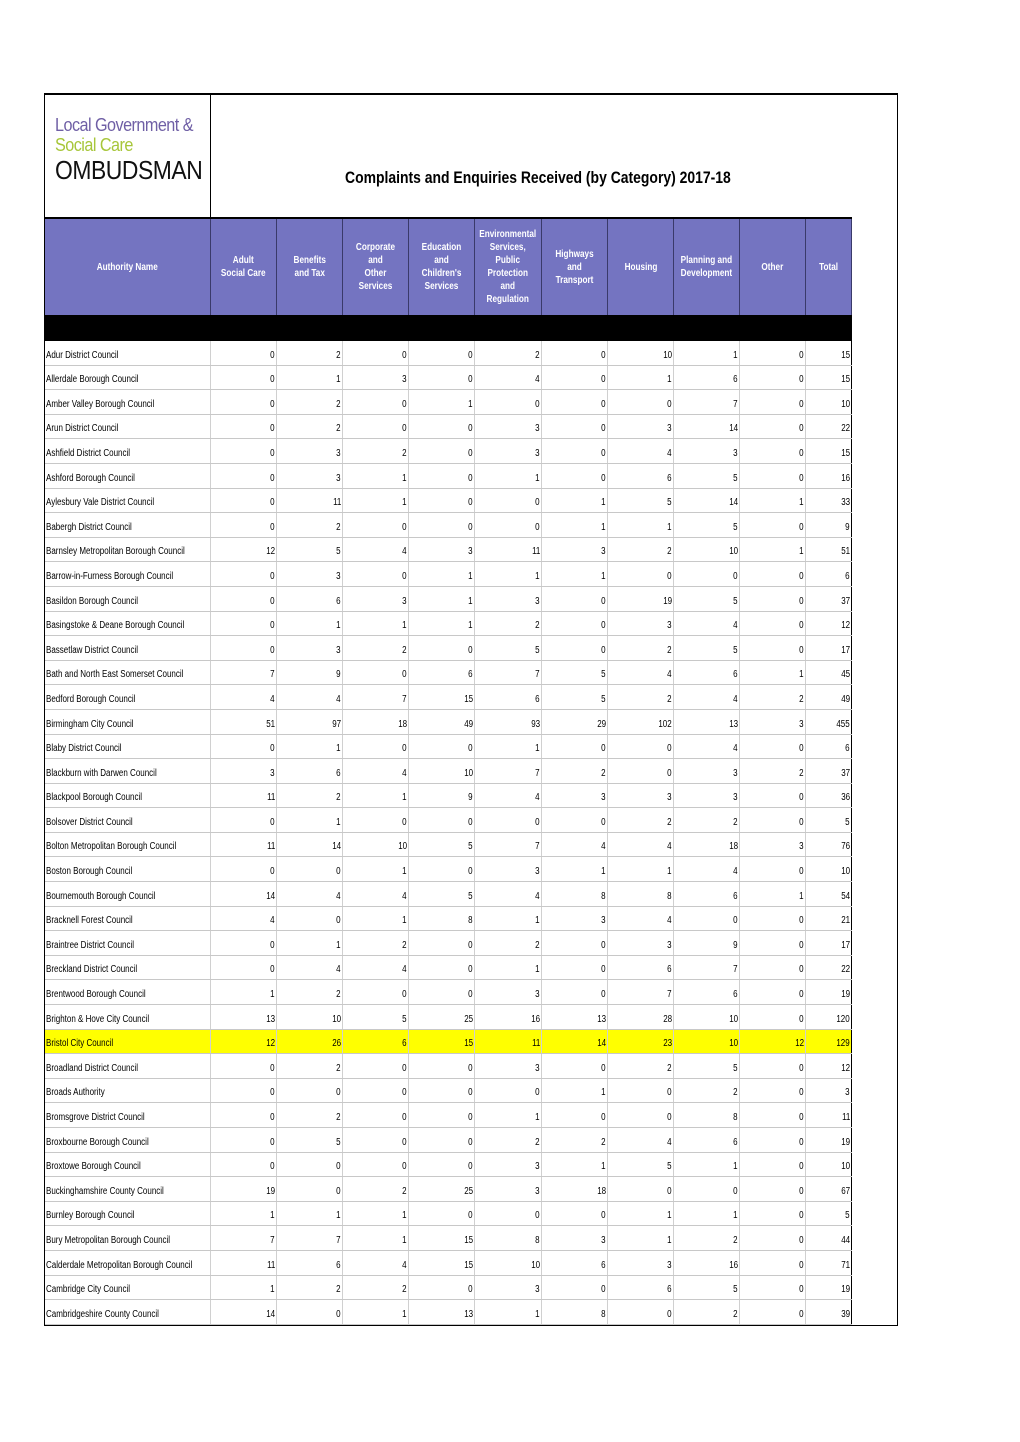  What do you see at coordinates (101, 896) in the screenshot?
I see `authority-name: Bournemouth Borough Council` at bounding box center [101, 896].